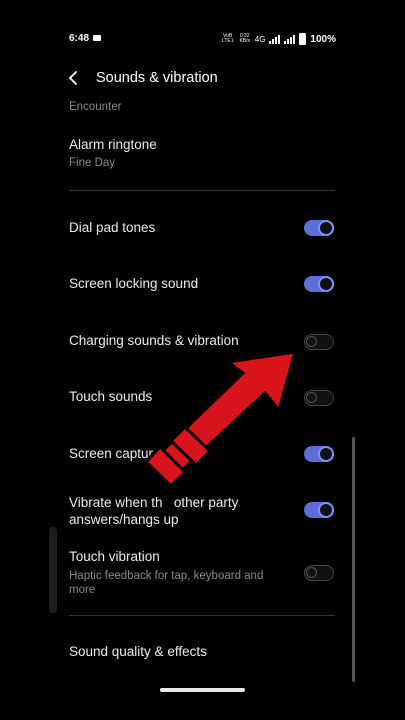 The image size is (405, 720). I want to click on list-item-touch-sounds: Touch sounds, so click(202, 397).